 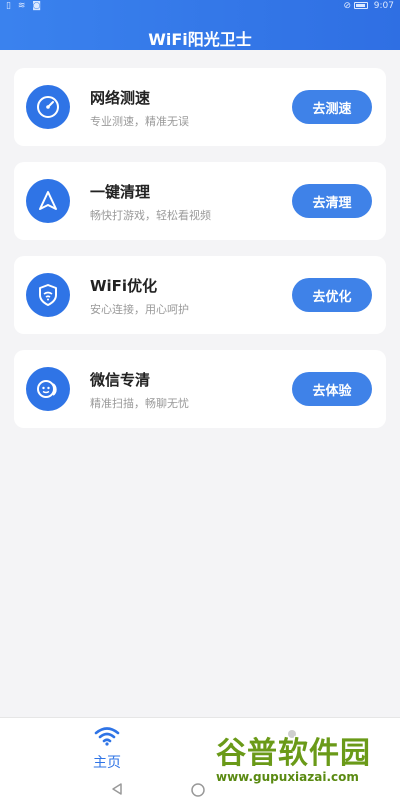 What do you see at coordinates (48, 201) in the screenshot?
I see `navigation-arrow-icon` at bounding box center [48, 201].